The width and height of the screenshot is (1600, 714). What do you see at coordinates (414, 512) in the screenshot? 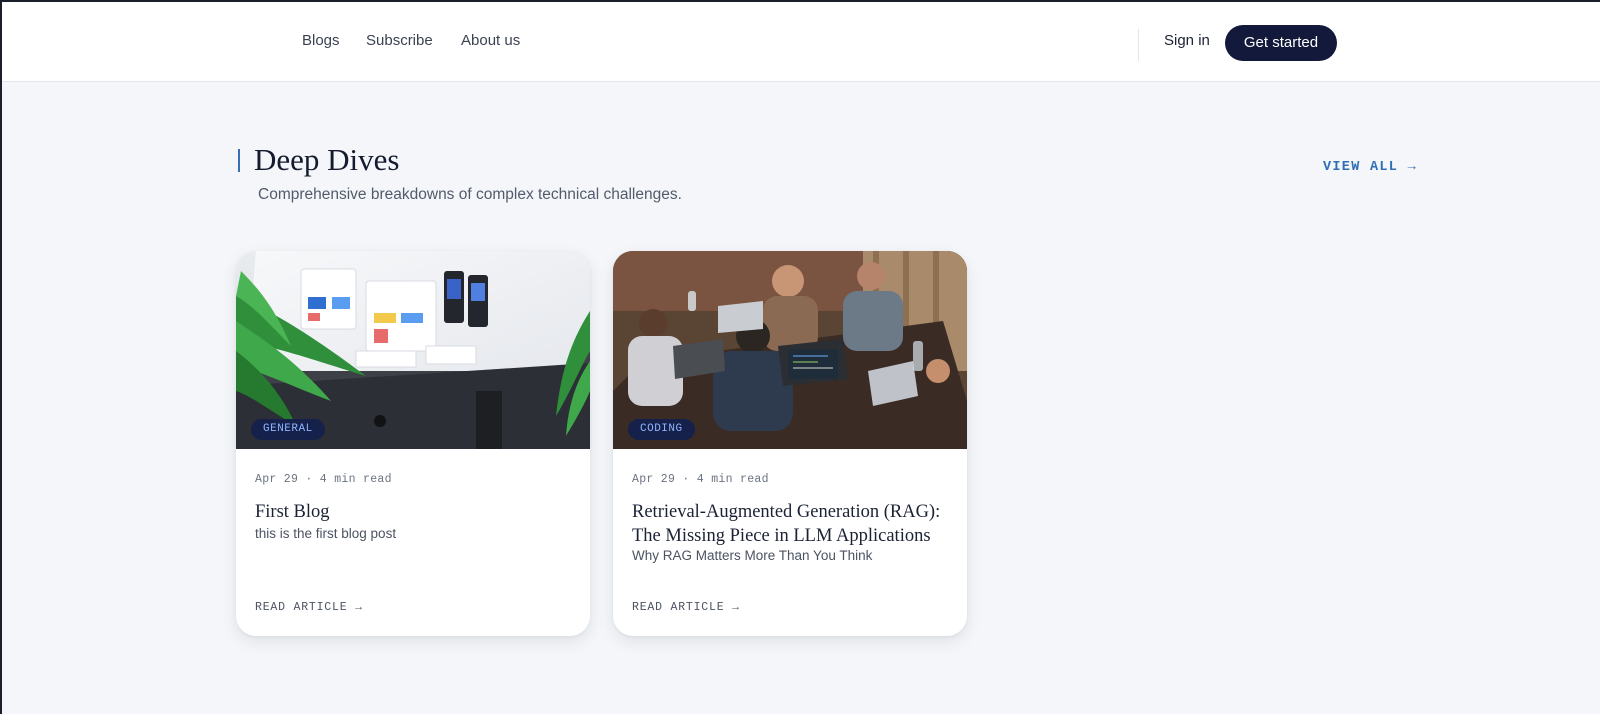
I see `post-title: First Blog` at bounding box center [414, 512].